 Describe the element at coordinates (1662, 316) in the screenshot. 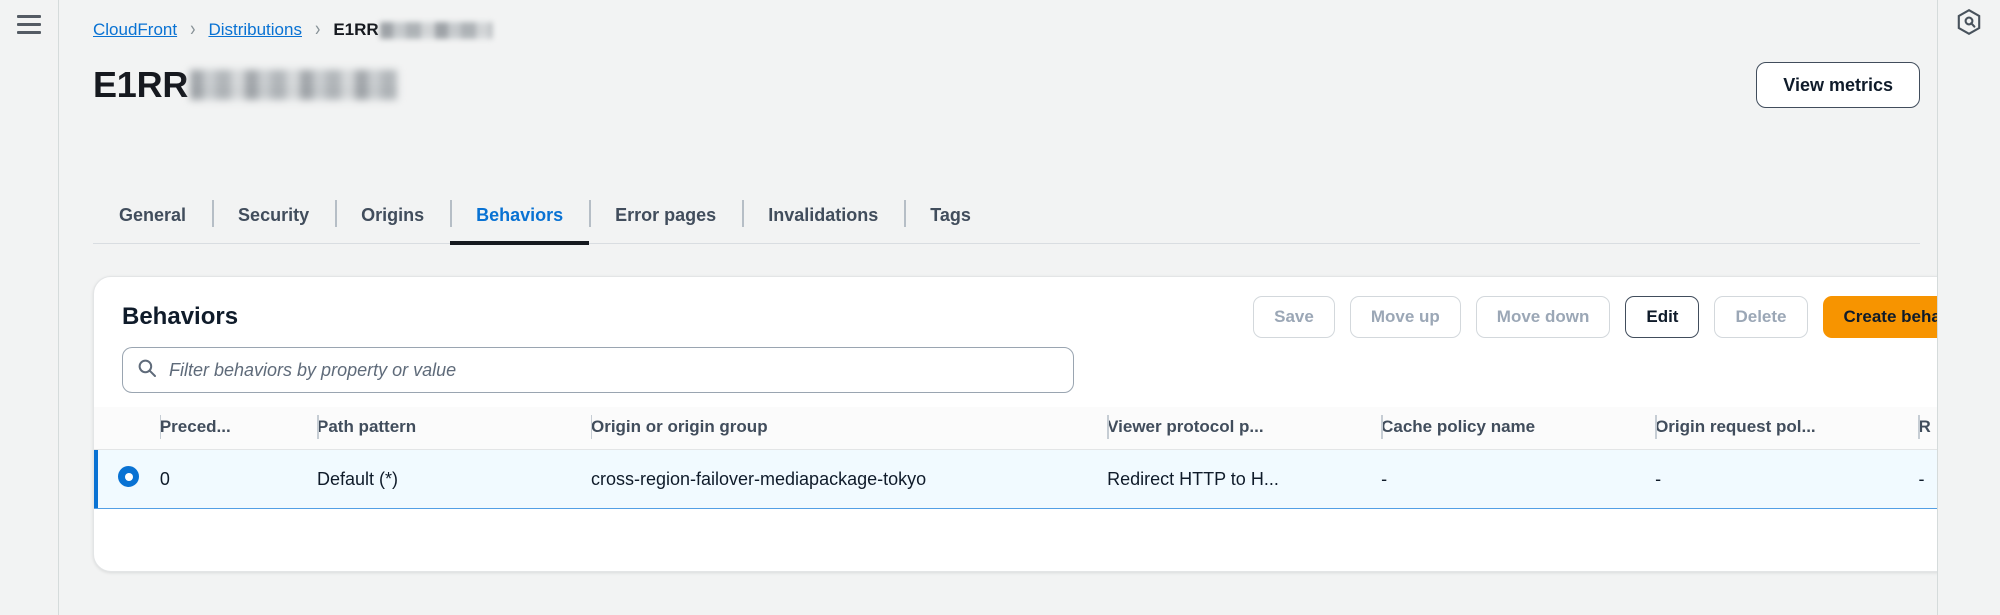

I see `edit-button: Edit` at that location.